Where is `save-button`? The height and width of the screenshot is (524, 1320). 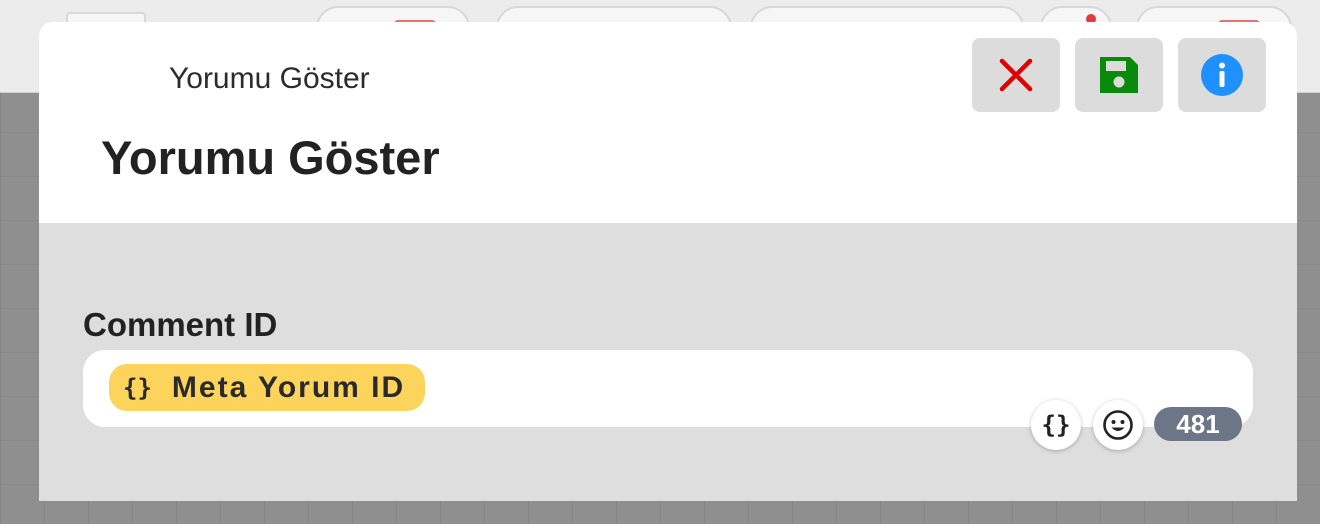 save-button is located at coordinates (1119, 75).